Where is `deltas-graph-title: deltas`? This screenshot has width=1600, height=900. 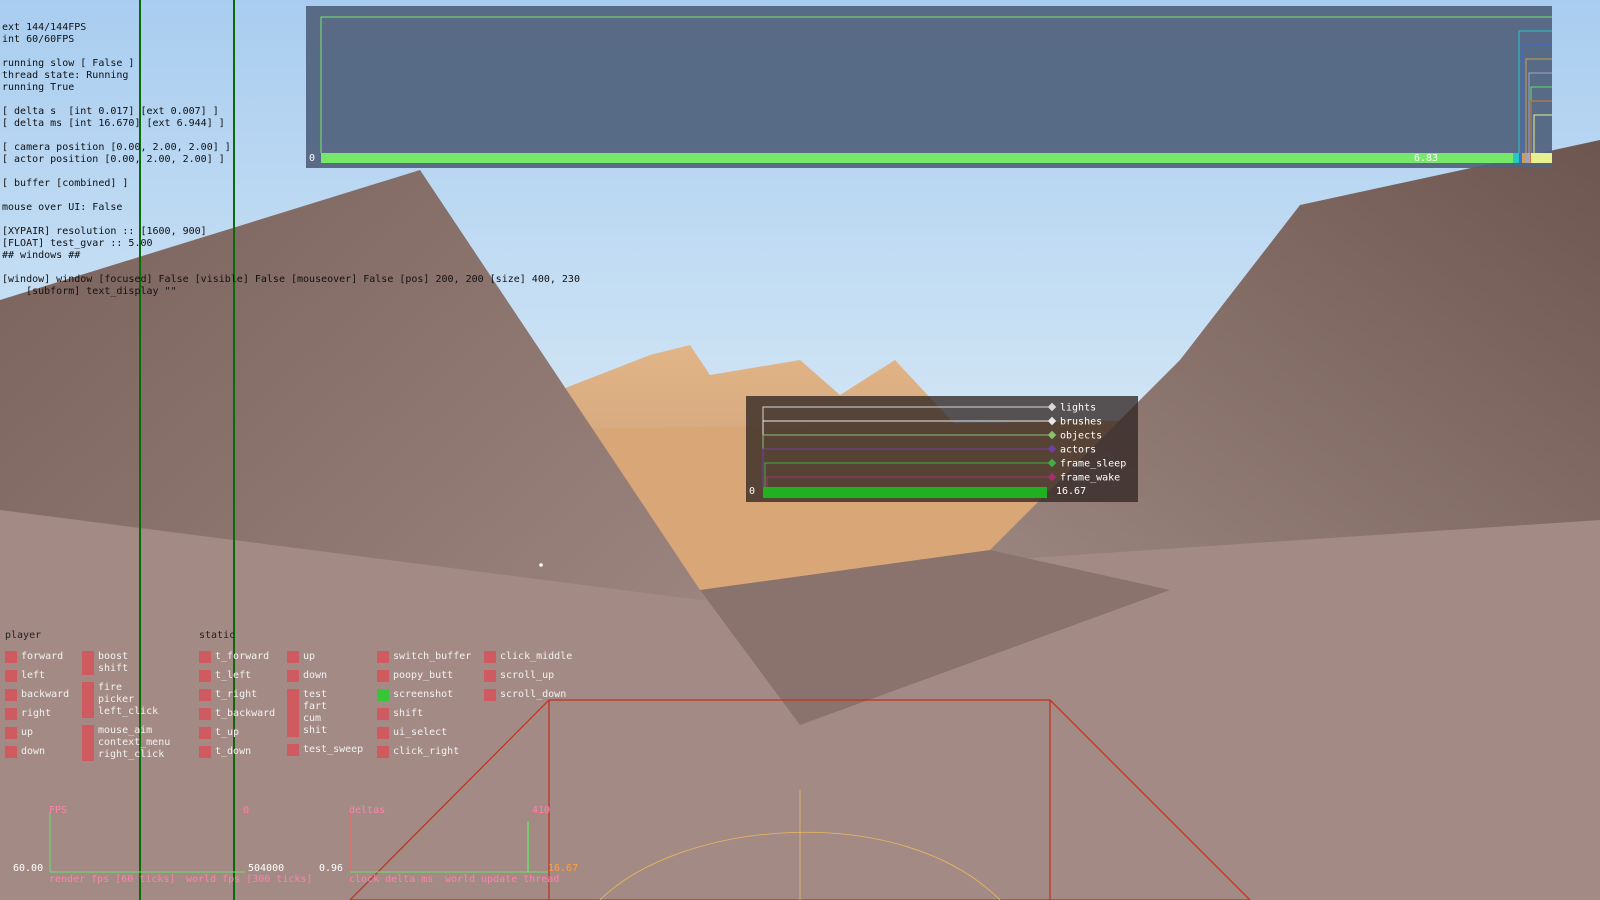 deltas-graph-title: deltas is located at coordinates (367, 810).